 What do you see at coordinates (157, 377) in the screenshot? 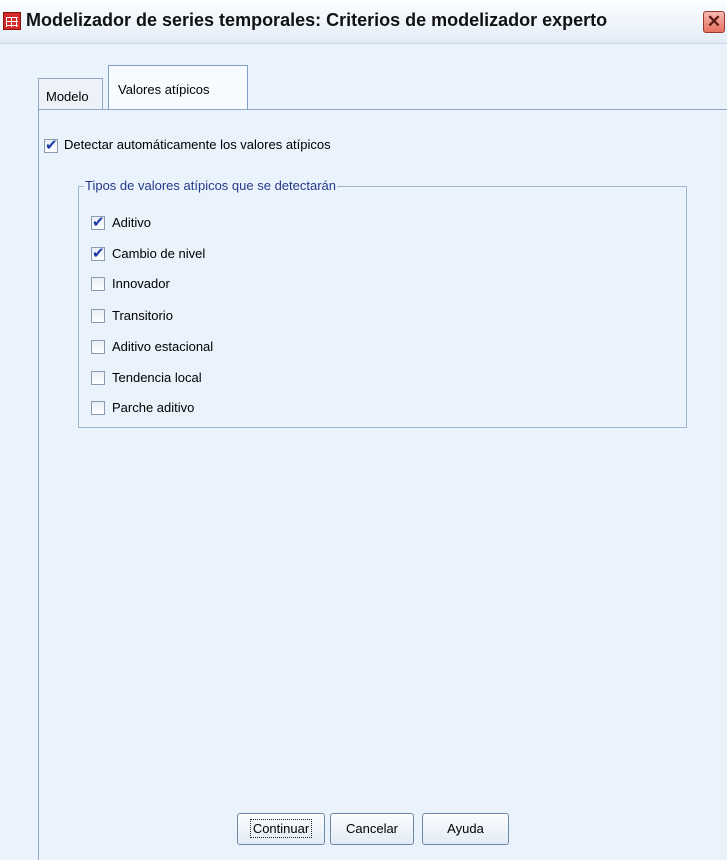
I see `tendencia-local-label: Tendencia local` at bounding box center [157, 377].